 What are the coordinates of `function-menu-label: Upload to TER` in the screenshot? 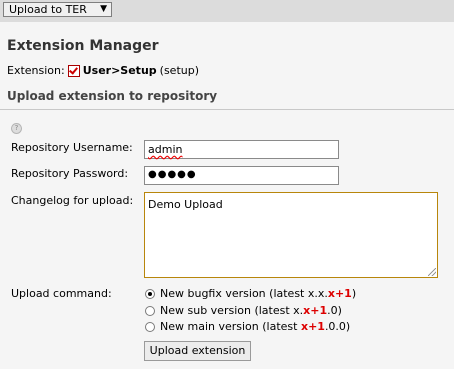 It's located at (48, 9).